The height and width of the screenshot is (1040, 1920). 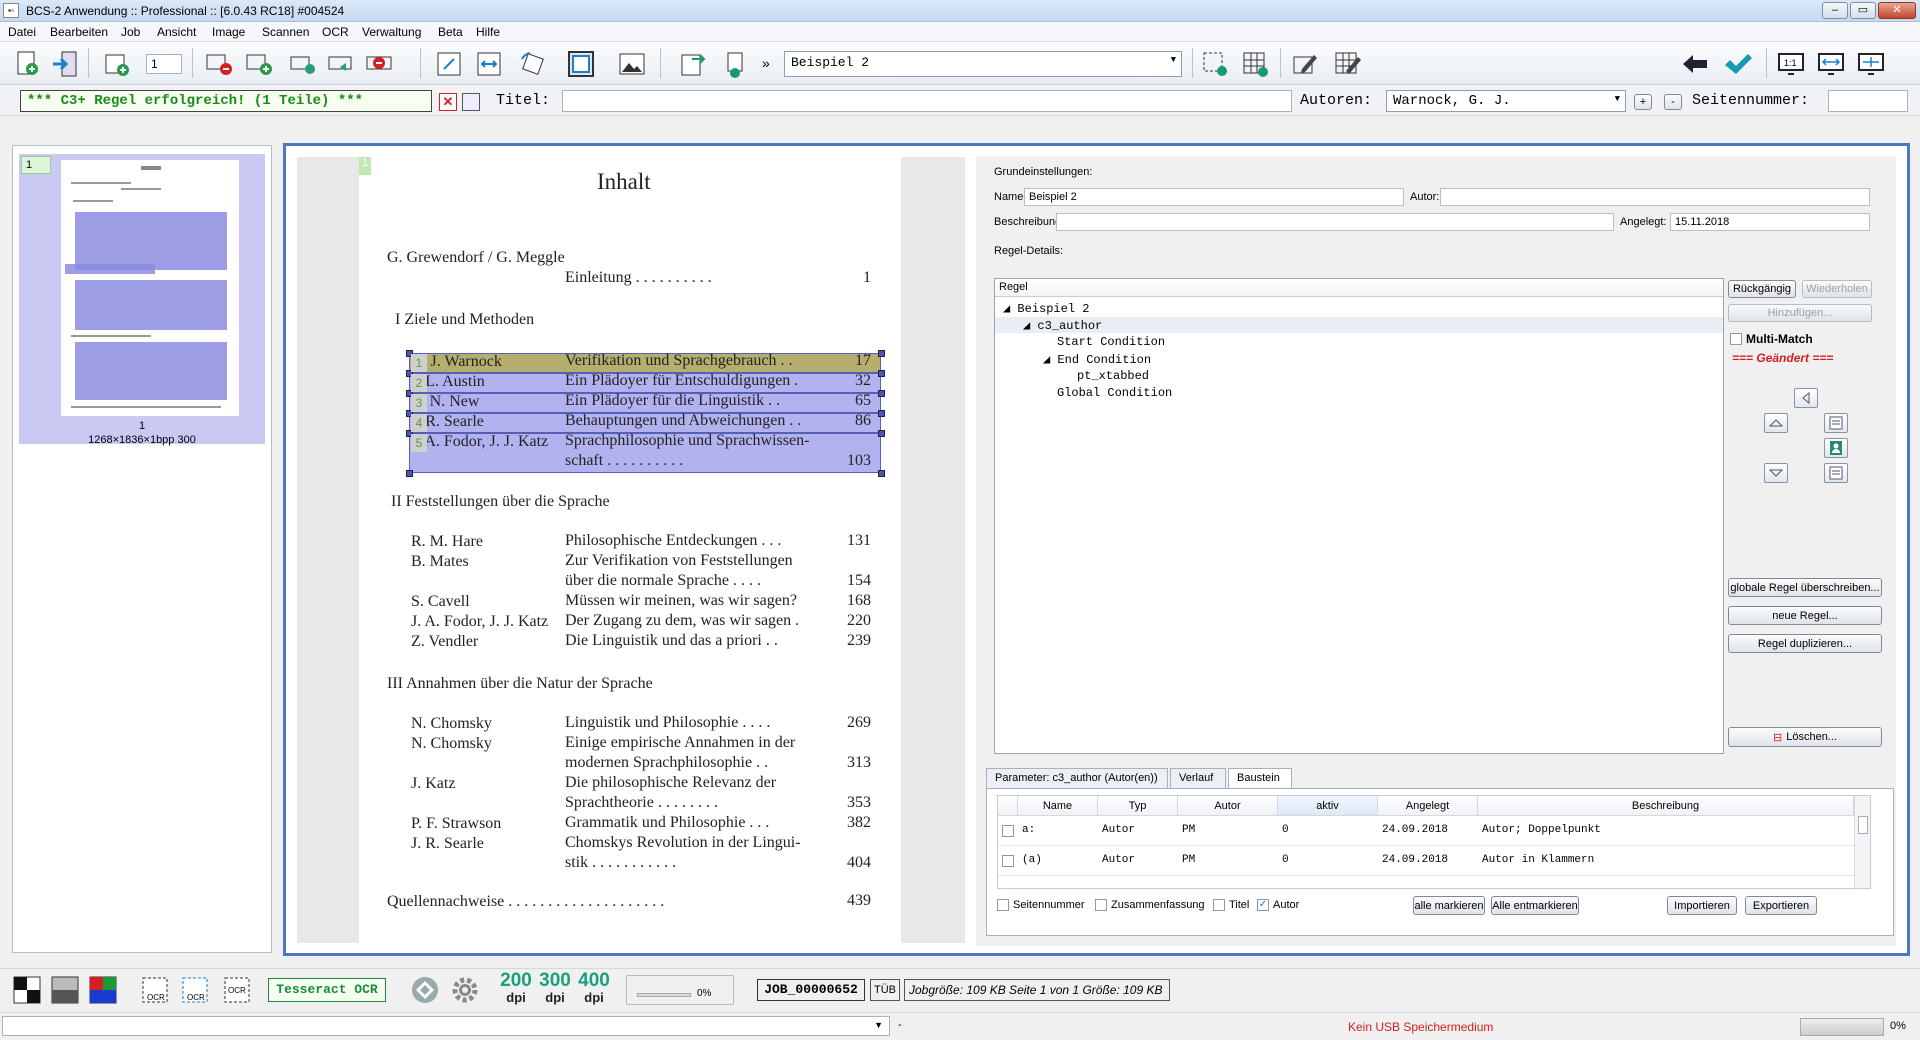 I want to click on maximize-button: ▭, so click(x=1863, y=10).